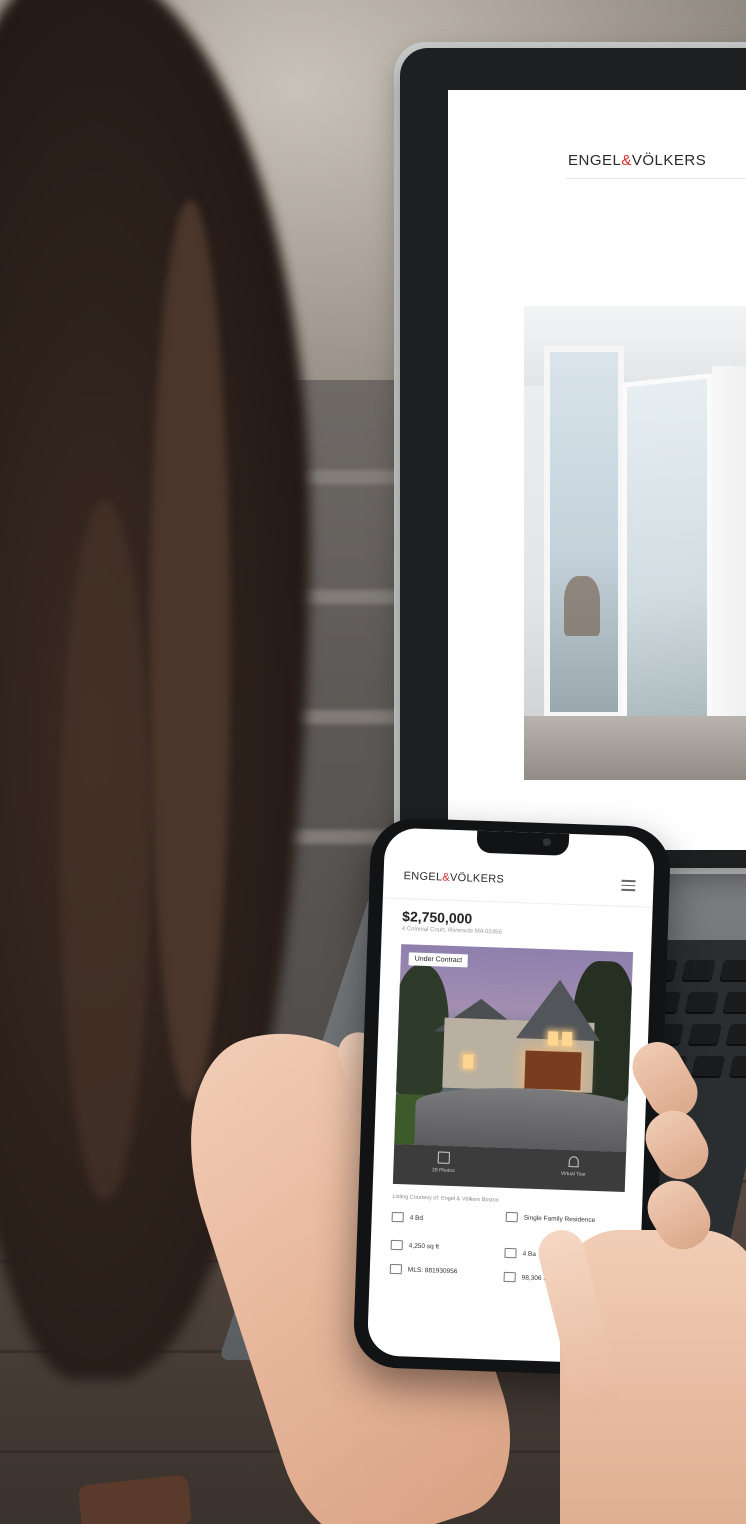  I want to click on room-floor, so click(635, 748).